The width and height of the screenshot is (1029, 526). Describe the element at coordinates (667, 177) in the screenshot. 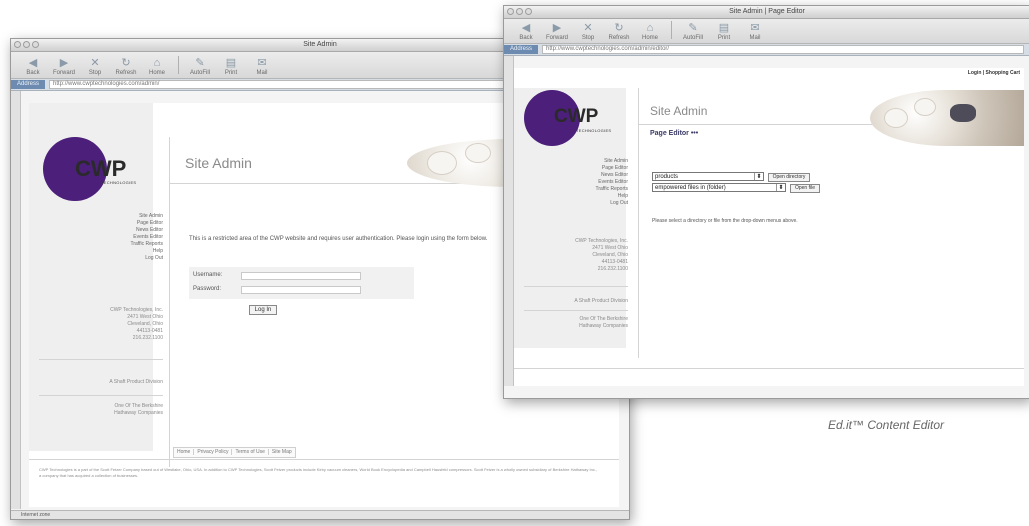

I see `directory-select-value: products` at that location.